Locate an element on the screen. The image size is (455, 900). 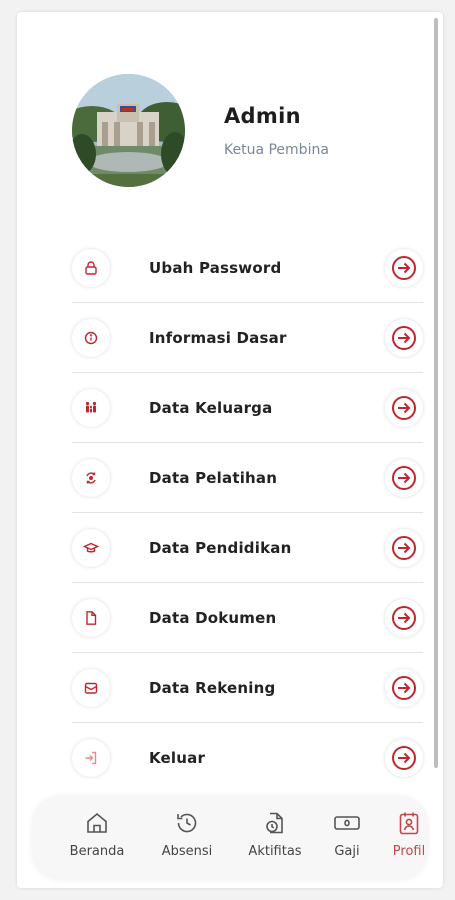
menu-item-label: Data Dokumen is located at coordinates (213, 617).